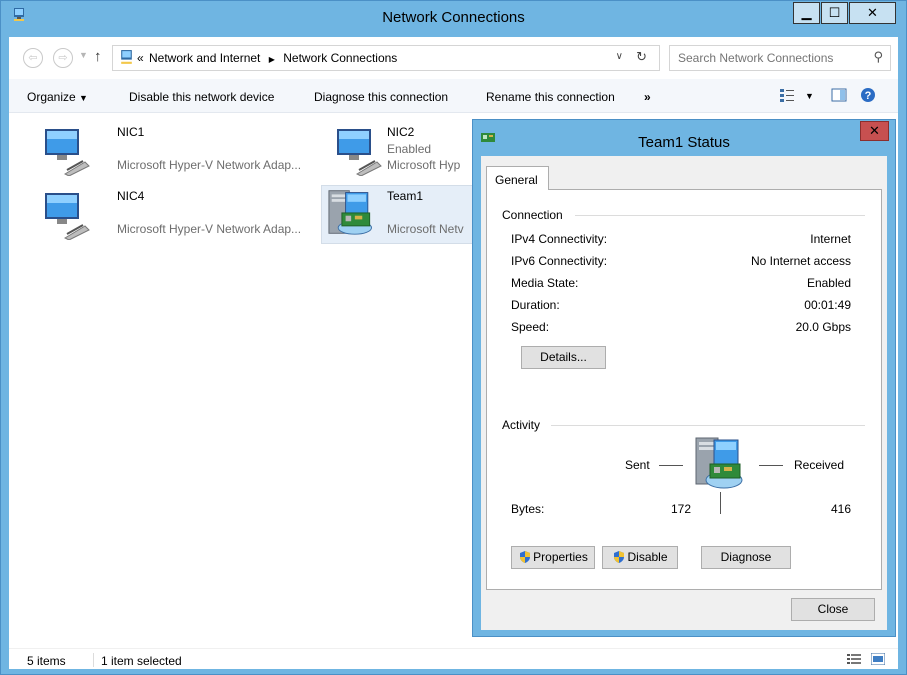 The height and width of the screenshot is (675, 907). I want to click on properties-button-label: Properties, so click(560, 557).